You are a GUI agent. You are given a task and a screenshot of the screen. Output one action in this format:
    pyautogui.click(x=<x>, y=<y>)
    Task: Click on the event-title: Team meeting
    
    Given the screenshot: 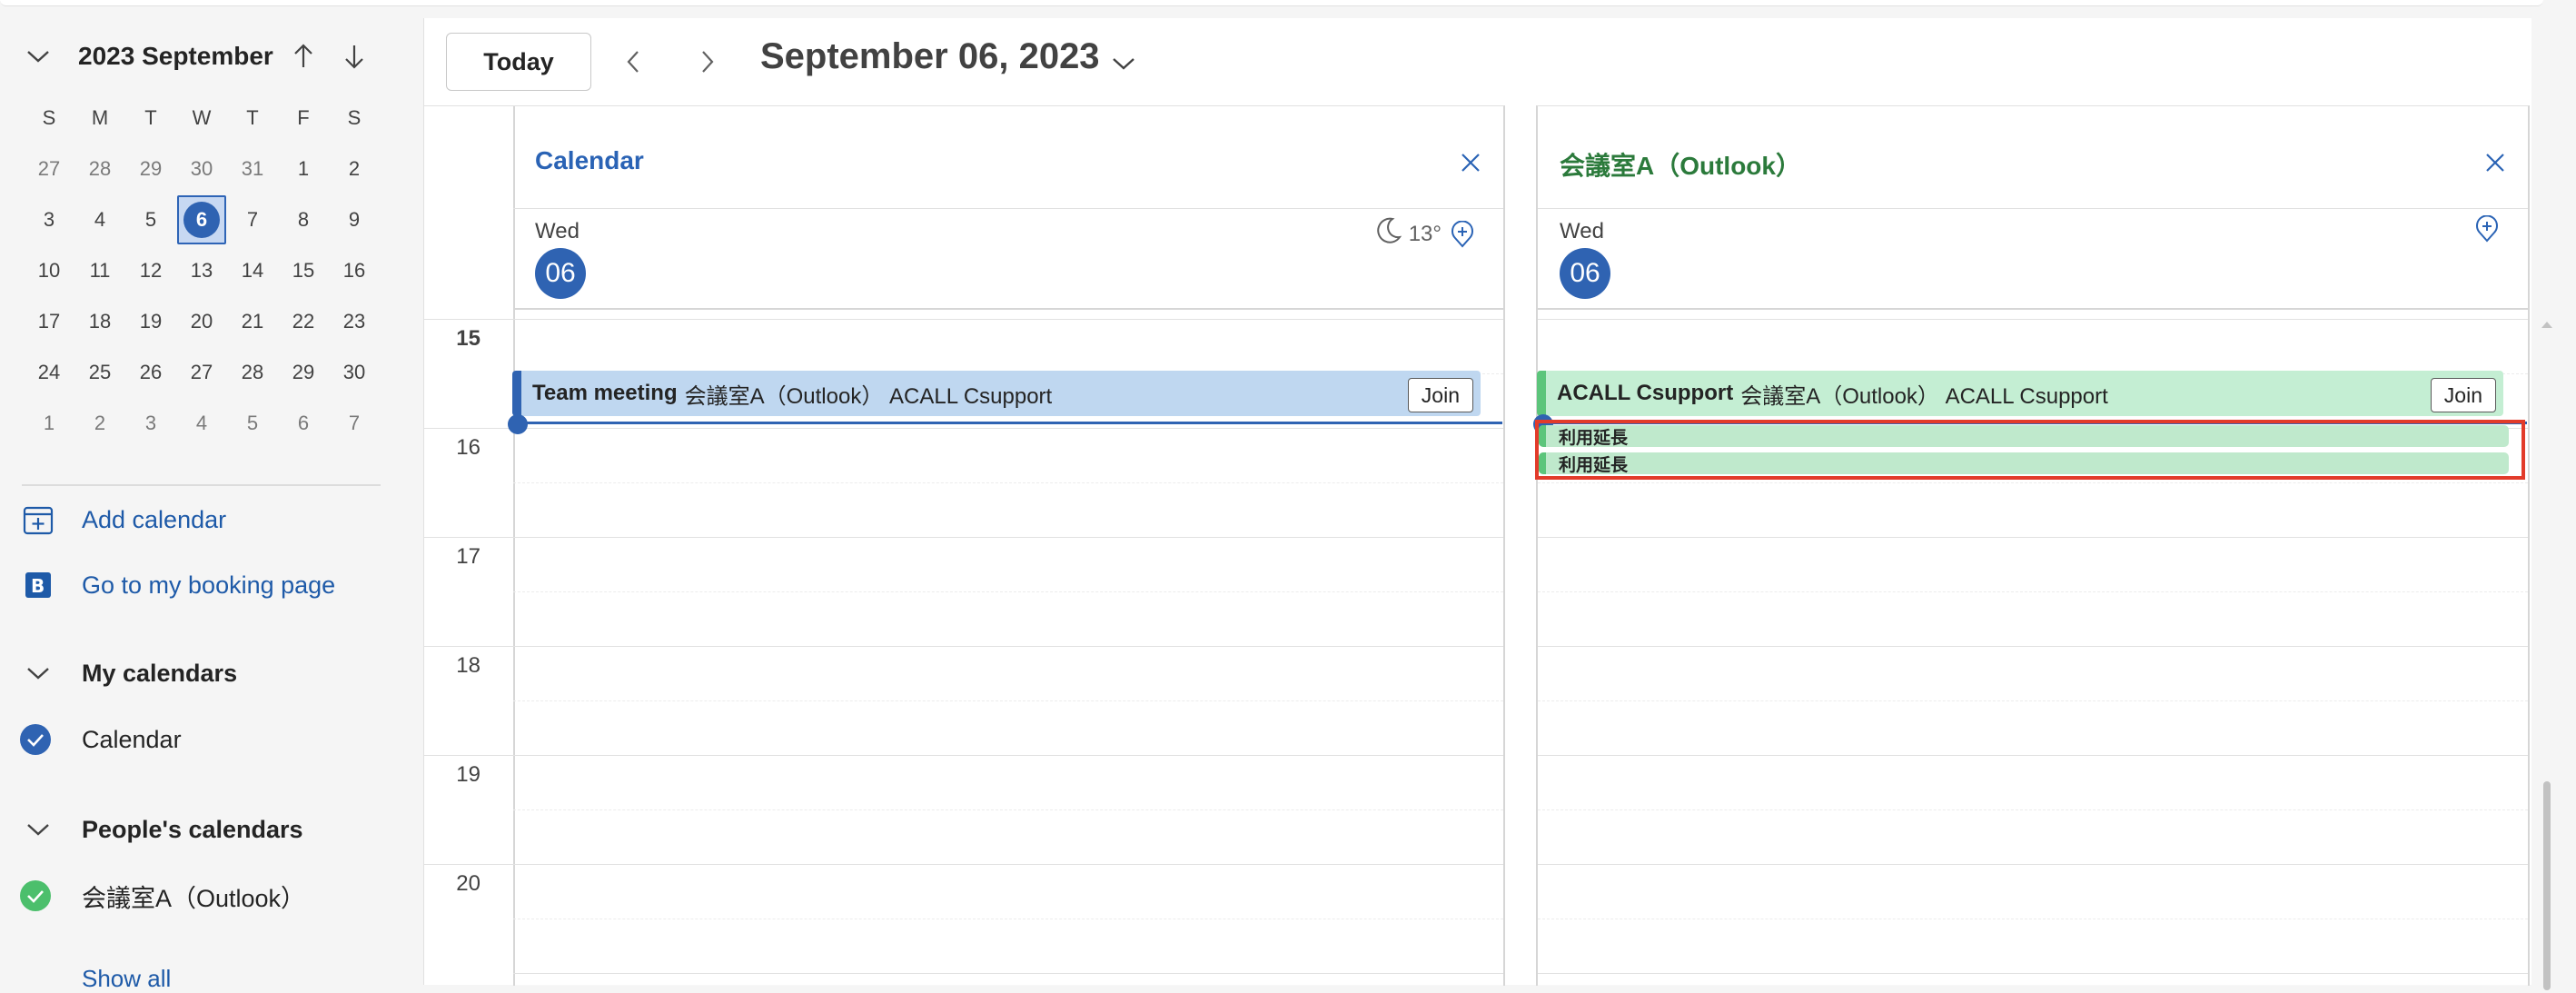 What is the action you would take?
    pyautogui.click(x=605, y=393)
    